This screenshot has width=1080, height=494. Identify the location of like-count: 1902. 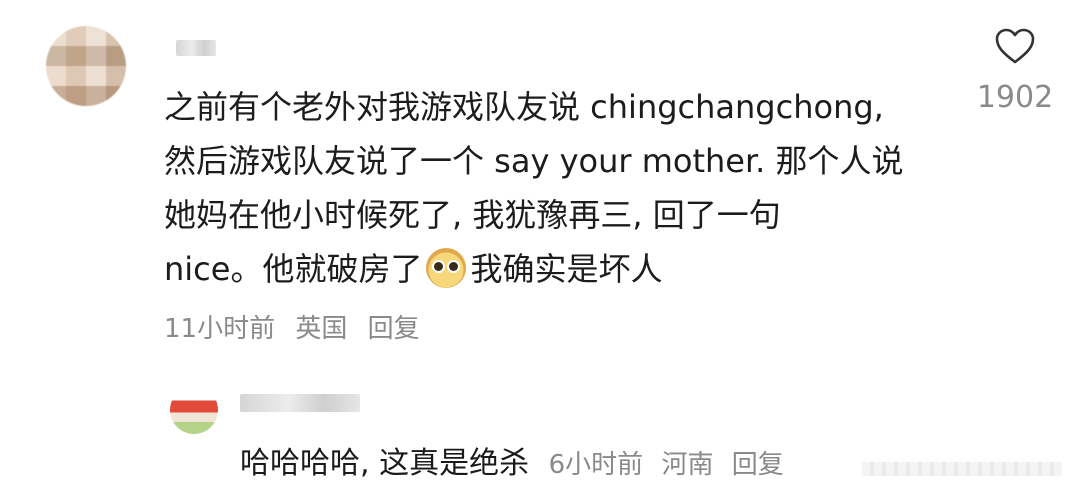
(1015, 97).